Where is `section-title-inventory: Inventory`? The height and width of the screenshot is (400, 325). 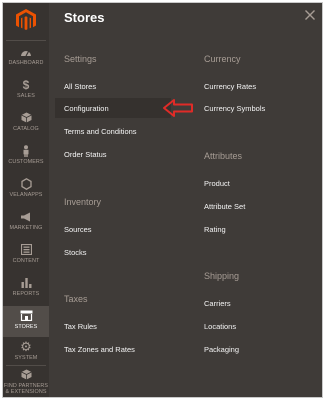
section-title-inventory: Inventory is located at coordinates (83, 202).